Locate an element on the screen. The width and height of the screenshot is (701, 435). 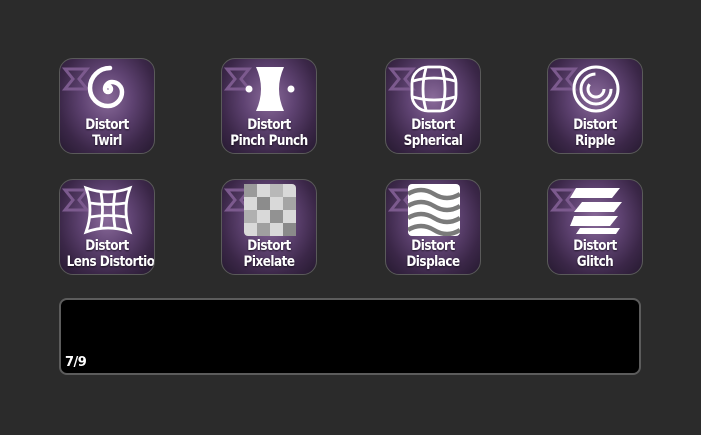
key-distort-twirl: Distort Twirl is located at coordinates (107, 106).